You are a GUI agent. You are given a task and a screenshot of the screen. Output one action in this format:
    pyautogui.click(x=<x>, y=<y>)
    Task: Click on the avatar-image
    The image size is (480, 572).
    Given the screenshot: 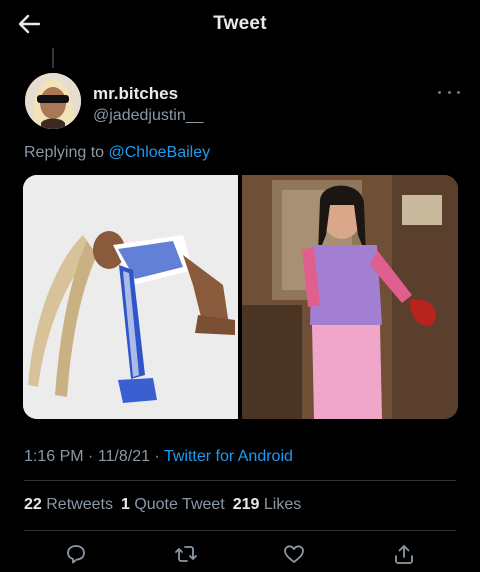 What is the action you would take?
    pyautogui.click(x=53, y=101)
    